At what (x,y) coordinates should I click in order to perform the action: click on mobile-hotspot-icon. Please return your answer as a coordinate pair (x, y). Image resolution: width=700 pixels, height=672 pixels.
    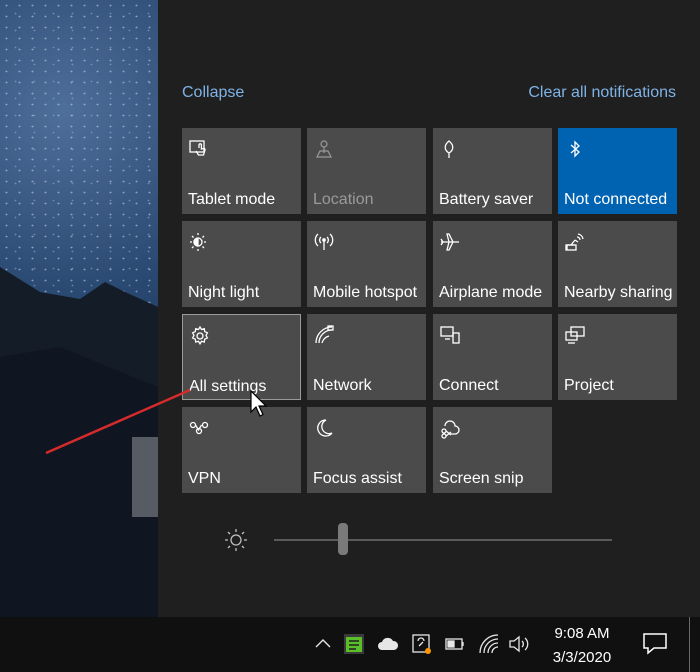
    Looking at the image, I should click on (324, 242).